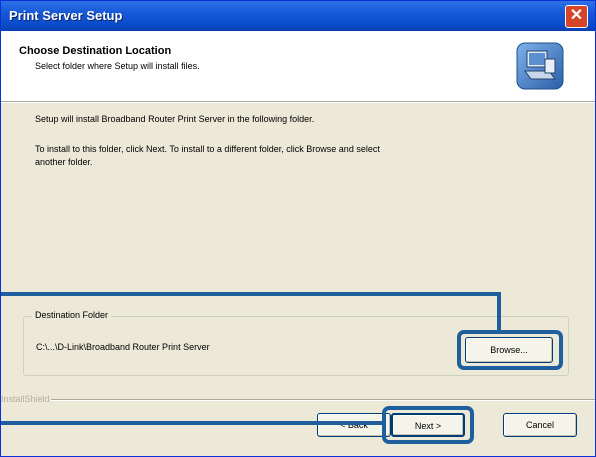  What do you see at coordinates (540, 66) in the screenshot?
I see `setup-computer-icon` at bounding box center [540, 66].